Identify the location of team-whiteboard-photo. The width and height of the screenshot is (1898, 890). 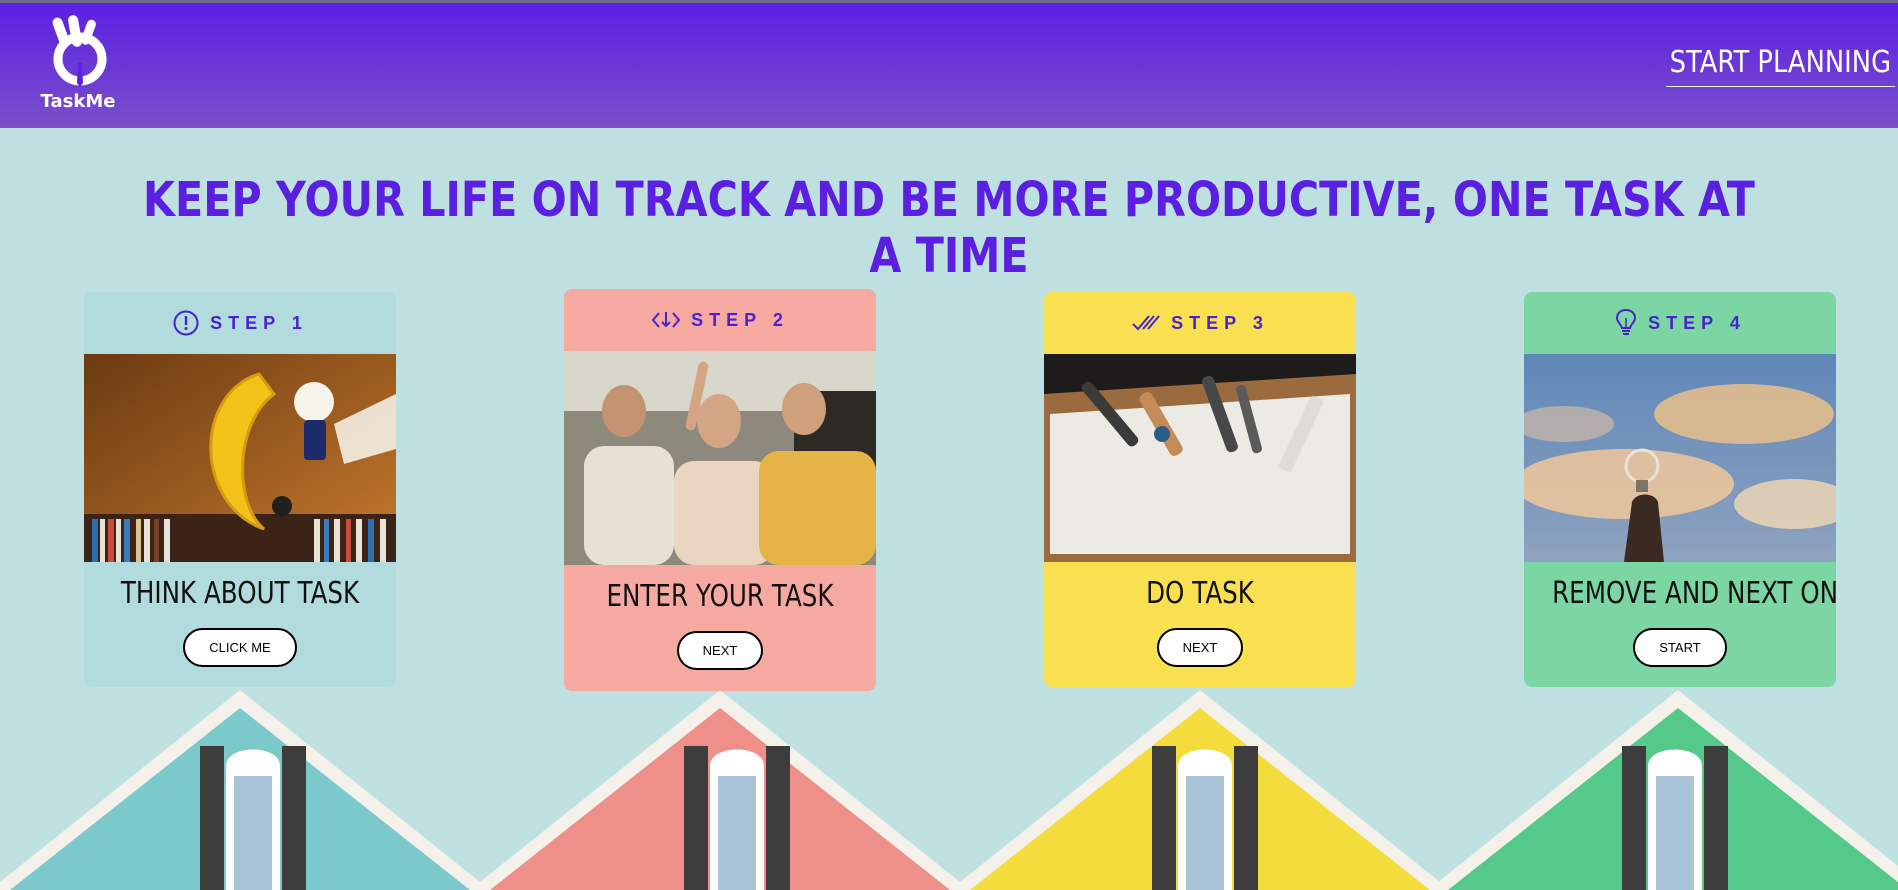
(720, 458).